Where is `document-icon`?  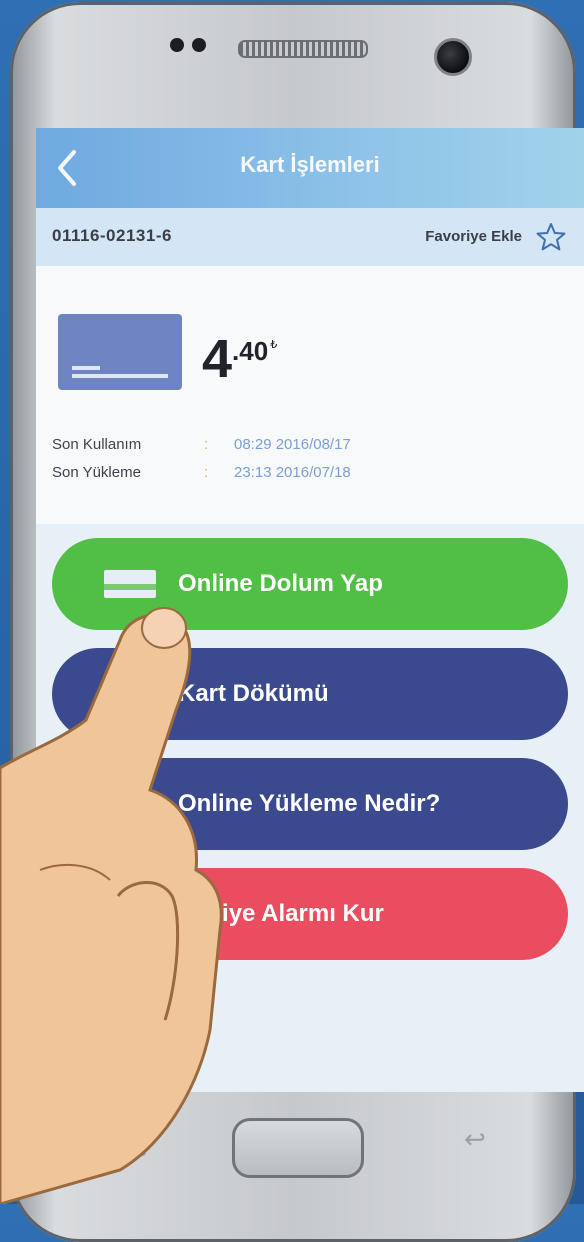
document-icon is located at coordinates (125, 691).